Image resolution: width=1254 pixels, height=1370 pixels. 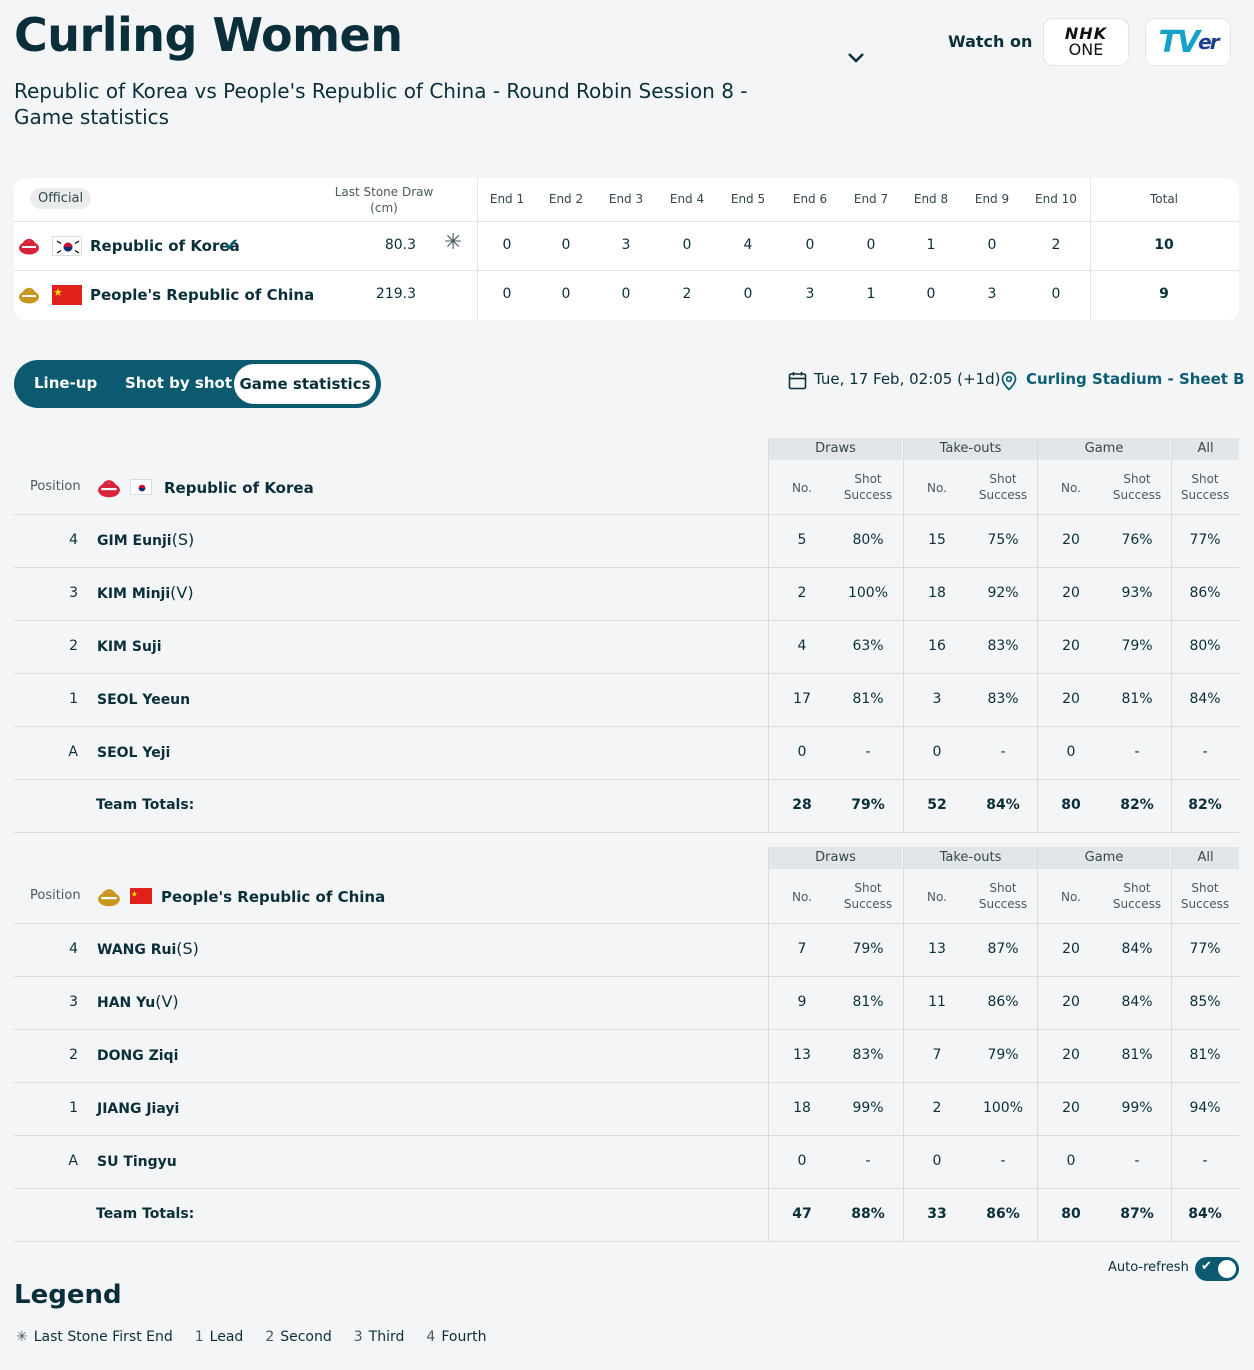 I want to click on stat-value: 79%, so click(x=1003, y=1055).